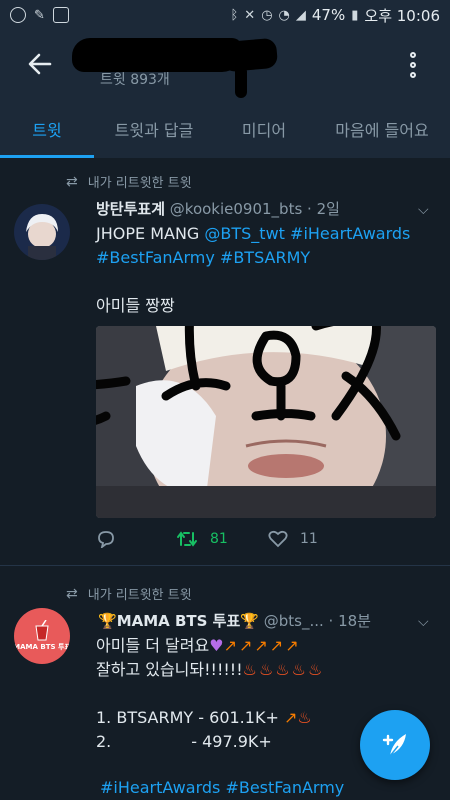 The image size is (450, 800). I want to click on clock: 오후 10:06, so click(402, 15).